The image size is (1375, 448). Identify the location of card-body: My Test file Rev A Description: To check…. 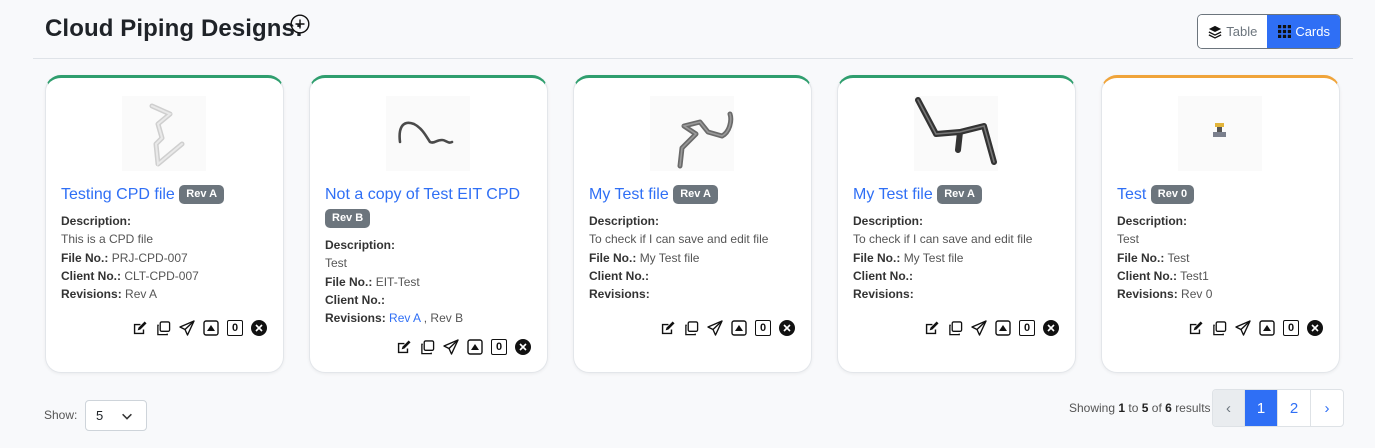
(696, 243).